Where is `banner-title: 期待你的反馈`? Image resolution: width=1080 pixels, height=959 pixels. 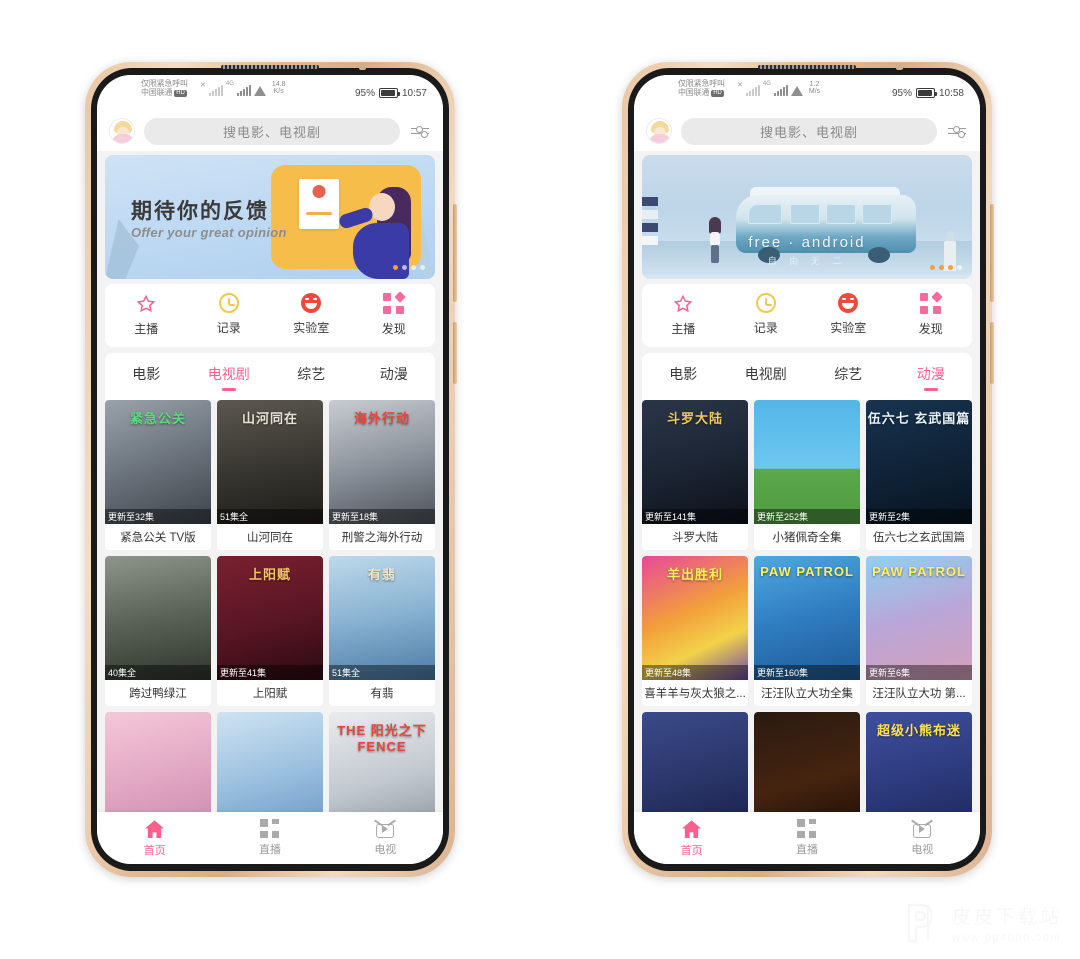 banner-title: 期待你的反馈 is located at coordinates (200, 211).